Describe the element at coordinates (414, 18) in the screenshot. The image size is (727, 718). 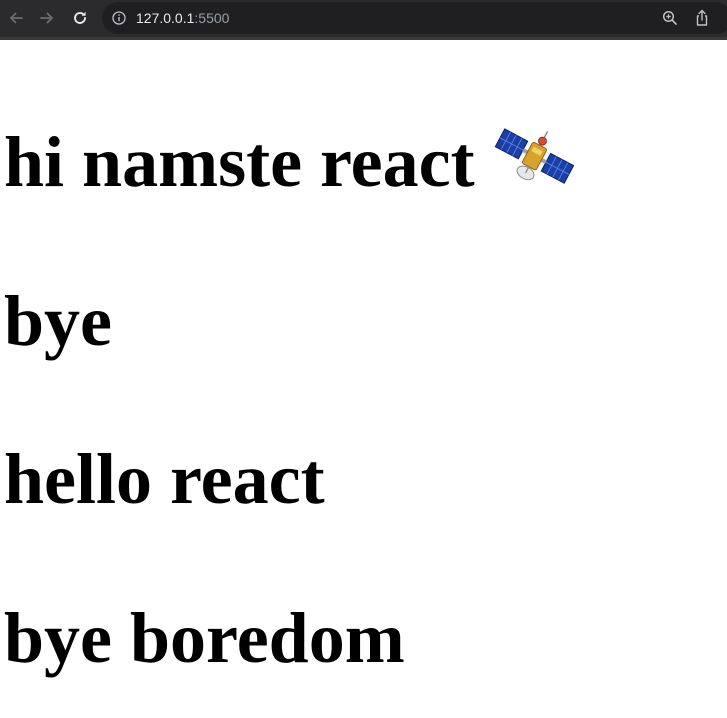
I see `address-bar: 127.0.0.1:5500` at that location.